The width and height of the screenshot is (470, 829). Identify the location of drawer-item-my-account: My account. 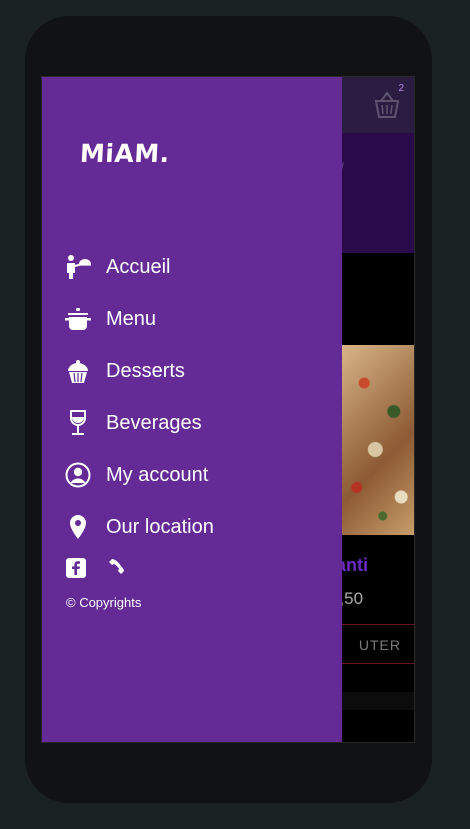
(136, 475).